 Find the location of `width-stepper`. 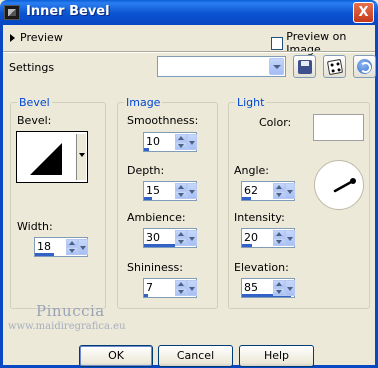

width-stepper is located at coordinates (72, 247).